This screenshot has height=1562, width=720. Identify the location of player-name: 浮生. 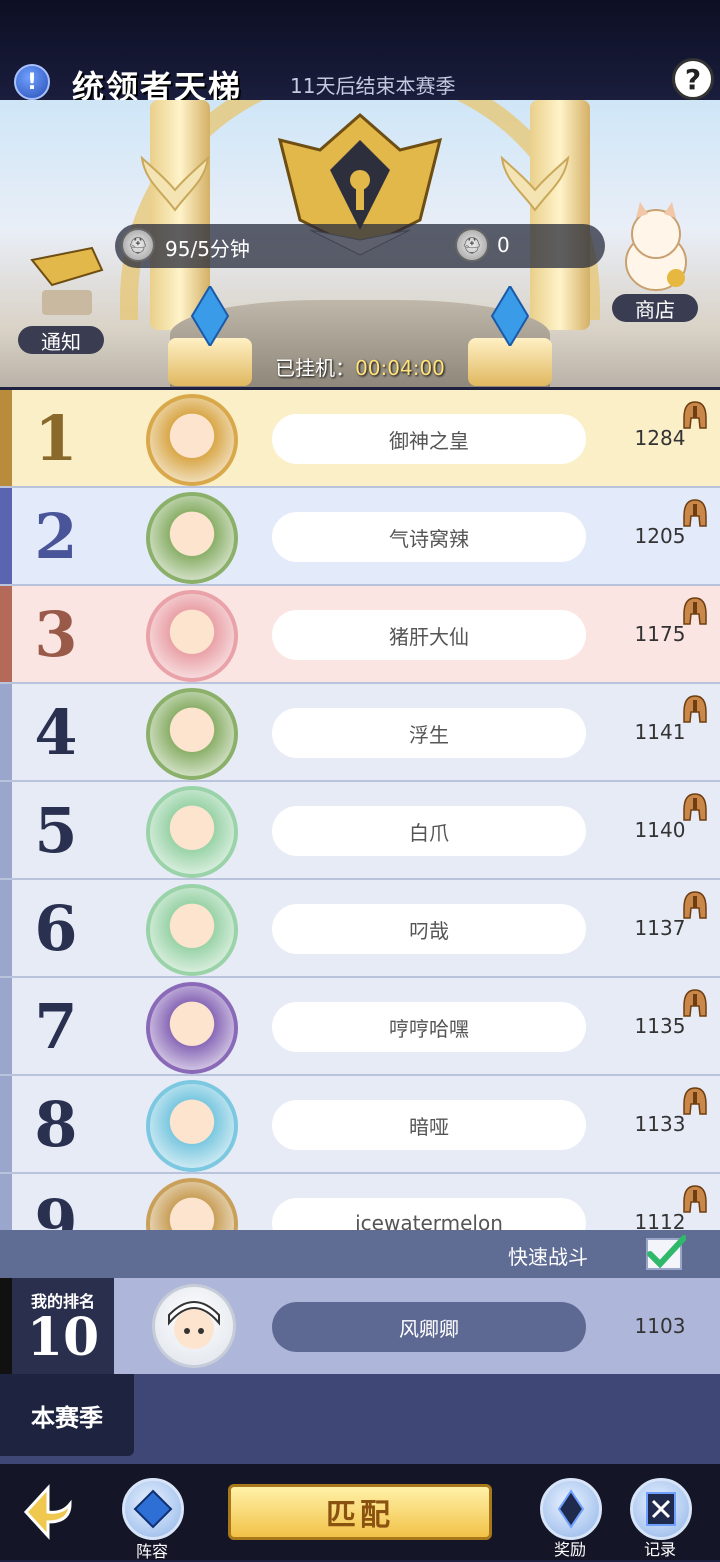
(429, 733).